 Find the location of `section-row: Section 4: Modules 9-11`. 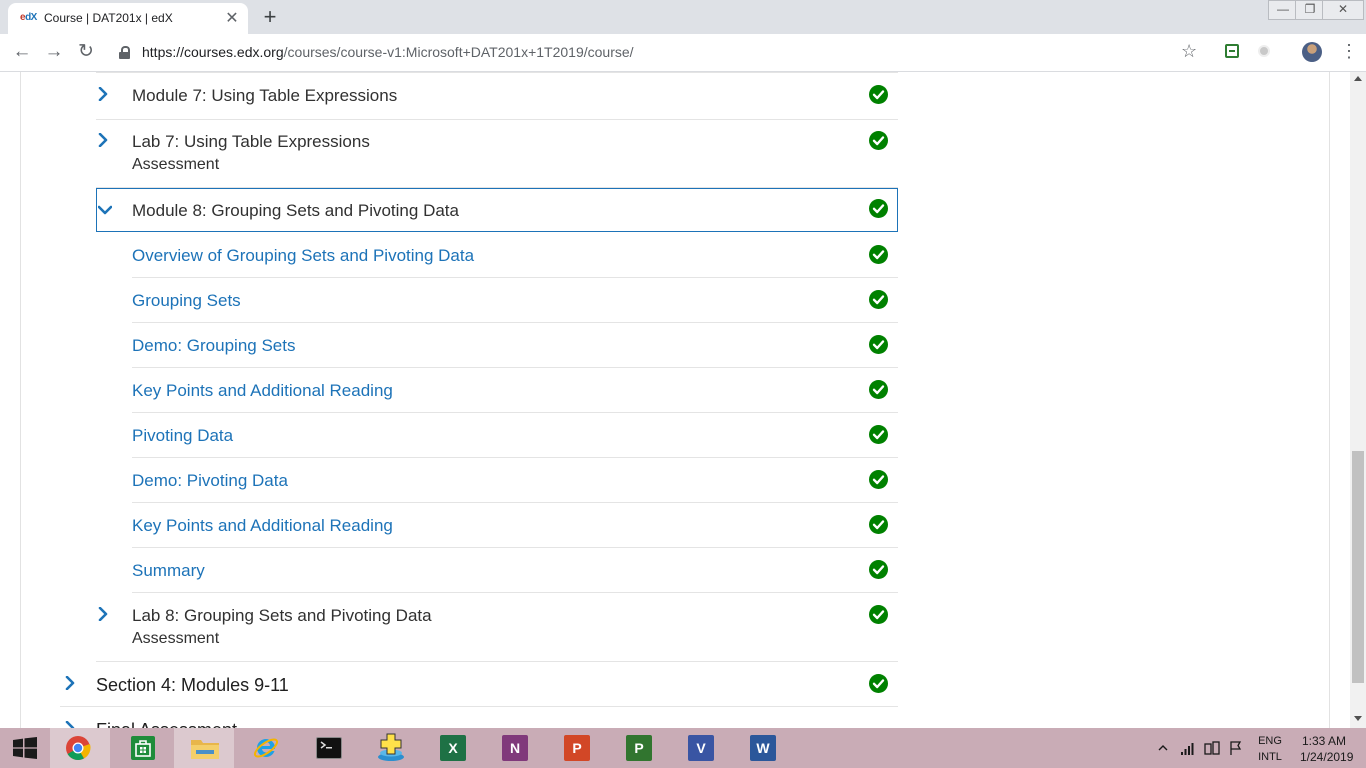

section-row: Section 4: Modules 9-11 is located at coordinates (479, 684).